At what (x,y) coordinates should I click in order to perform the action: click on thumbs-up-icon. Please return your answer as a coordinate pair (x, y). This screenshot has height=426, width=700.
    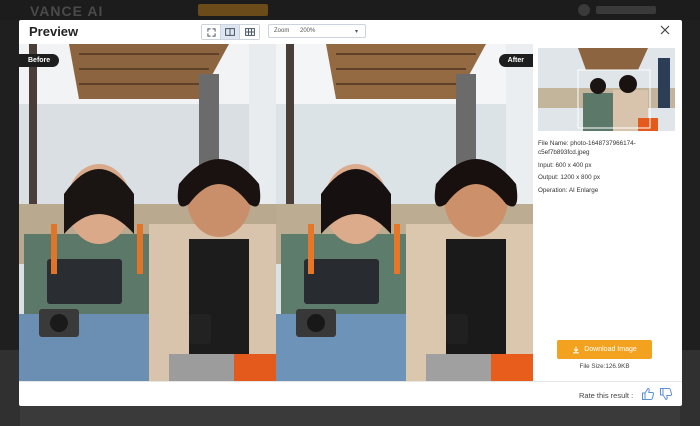
    Looking at the image, I should click on (648, 393).